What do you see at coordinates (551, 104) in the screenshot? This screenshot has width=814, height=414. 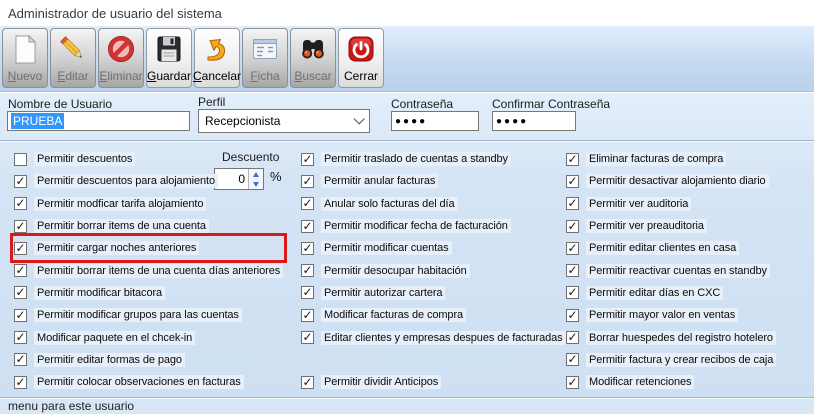 I see `confirm-password-label: Confirmar Contraseña` at bounding box center [551, 104].